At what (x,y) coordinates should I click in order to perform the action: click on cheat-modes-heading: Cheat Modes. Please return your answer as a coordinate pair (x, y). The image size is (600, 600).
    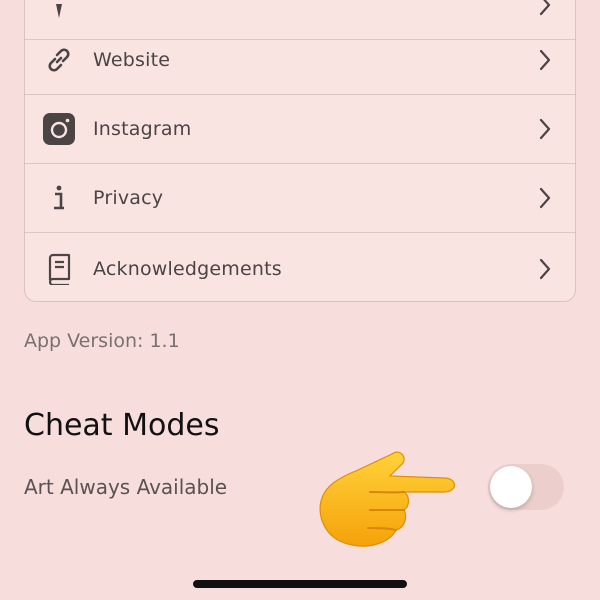
    Looking at the image, I should click on (122, 425).